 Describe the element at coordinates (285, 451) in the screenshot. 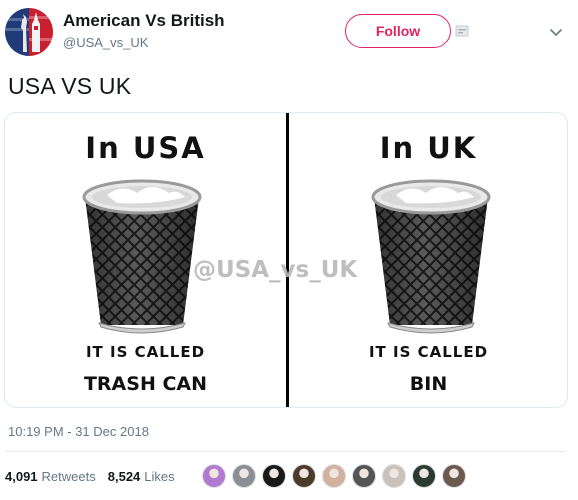

I see `stats-divider` at that location.